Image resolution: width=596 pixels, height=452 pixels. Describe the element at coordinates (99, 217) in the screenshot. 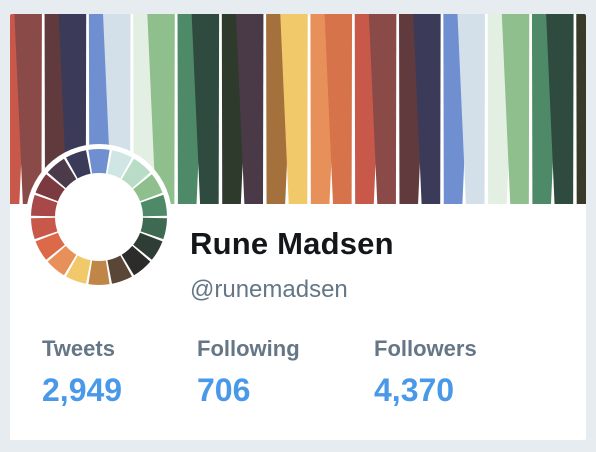

I see `profile-avatar` at that location.